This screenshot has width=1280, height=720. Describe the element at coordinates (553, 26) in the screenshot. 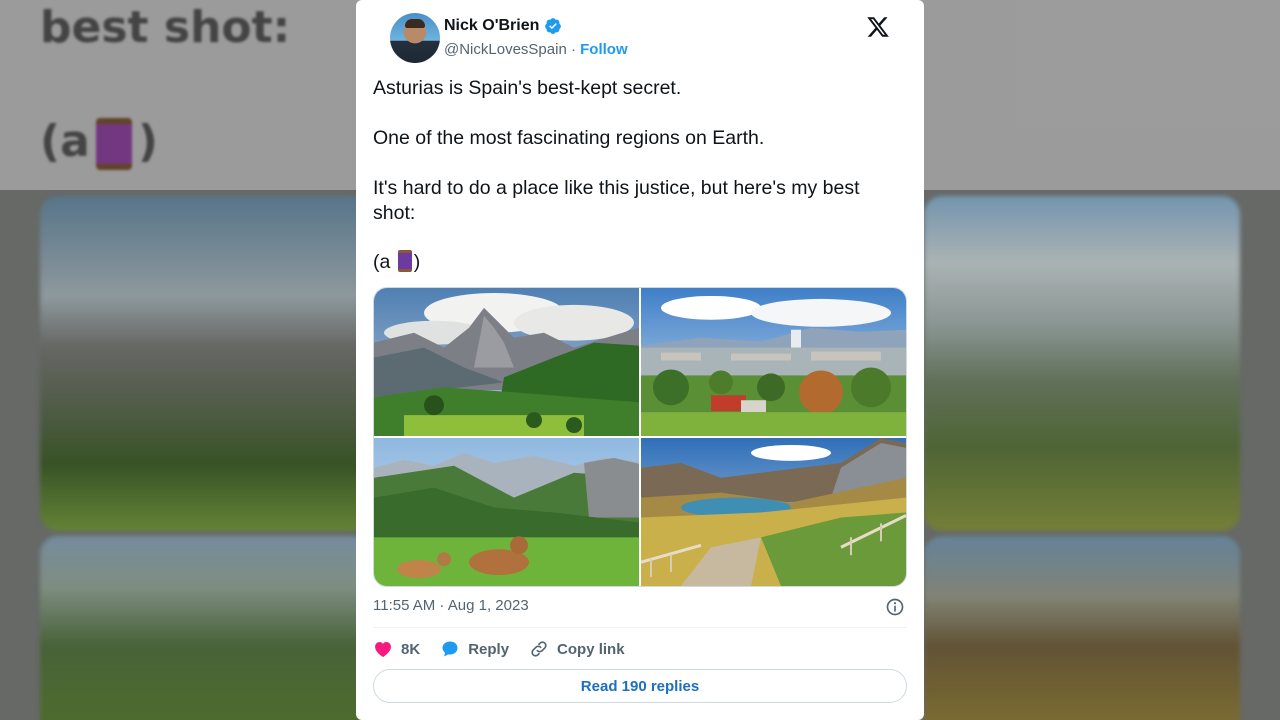

I see `verified-badge-icon` at that location.